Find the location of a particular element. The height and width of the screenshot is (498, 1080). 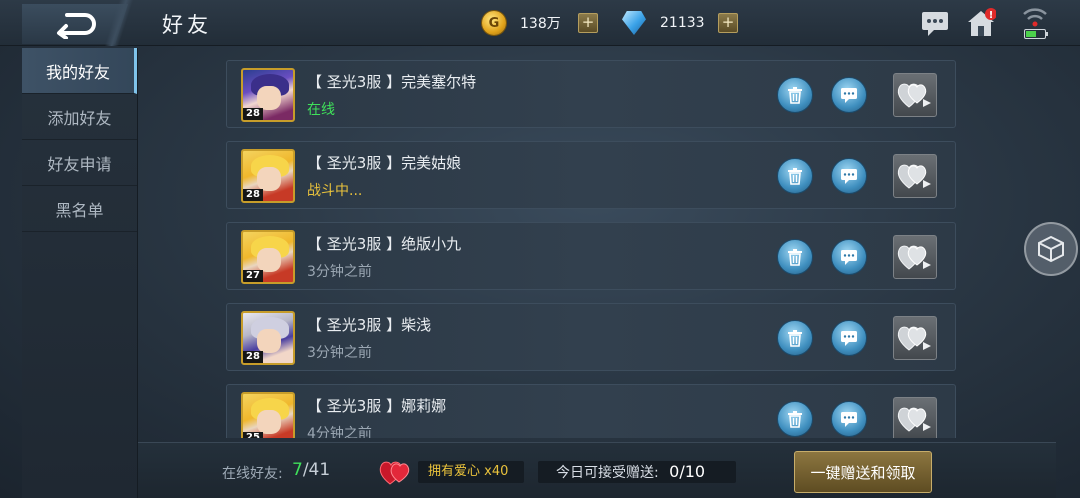

home-icon: ! is located at coordinates (981, 23).